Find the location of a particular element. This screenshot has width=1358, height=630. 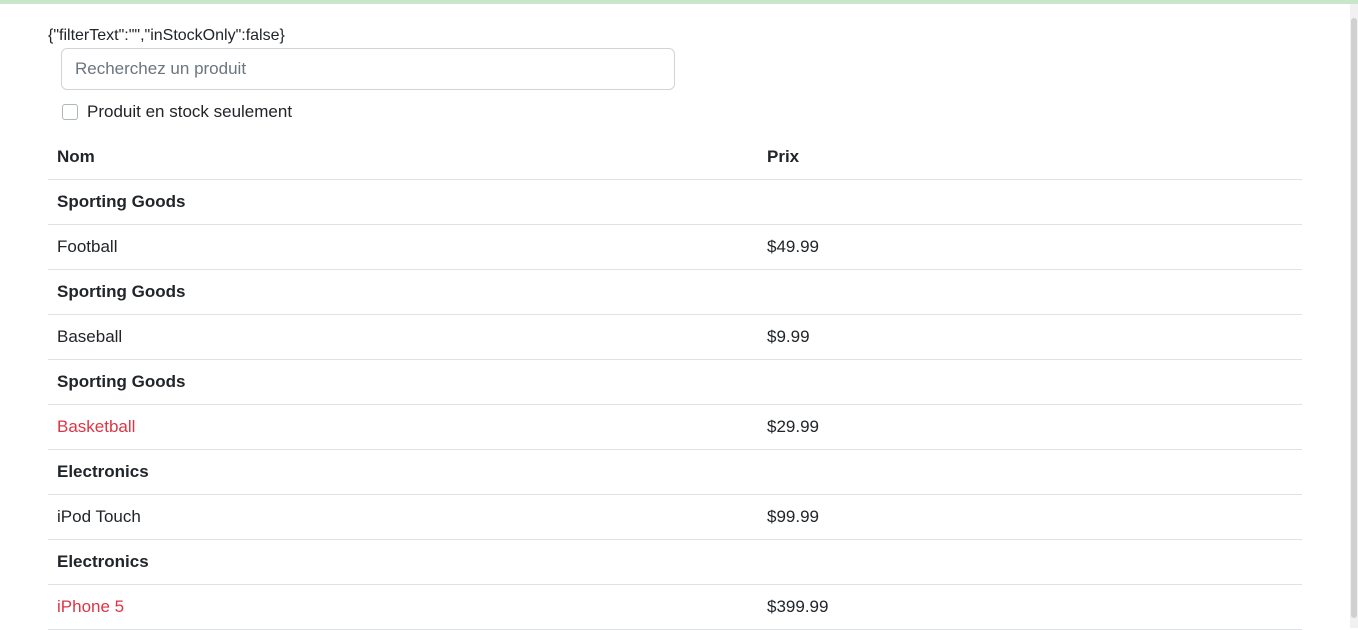

stock-filter-row: Produit en stock seulement is located at coordinates (682, 112).